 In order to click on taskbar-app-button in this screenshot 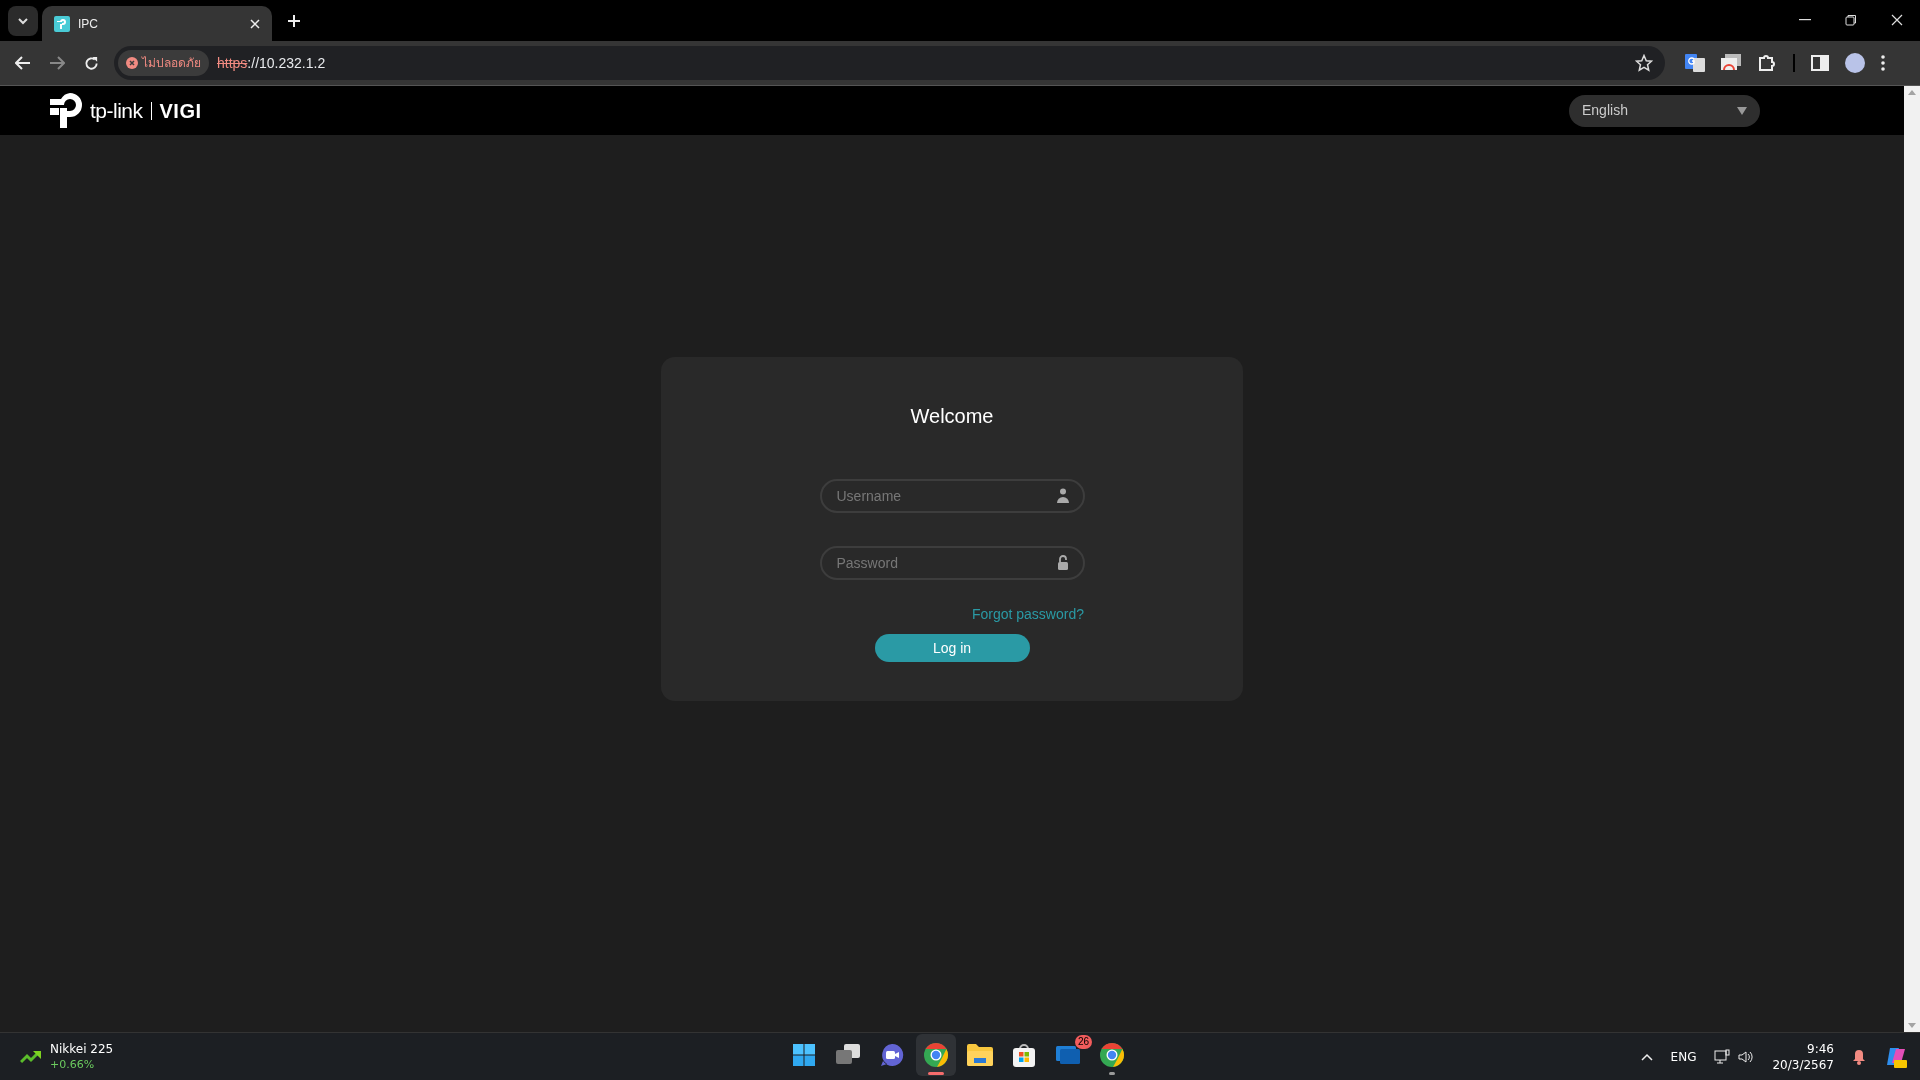, I will do `click(936, 1055)`.